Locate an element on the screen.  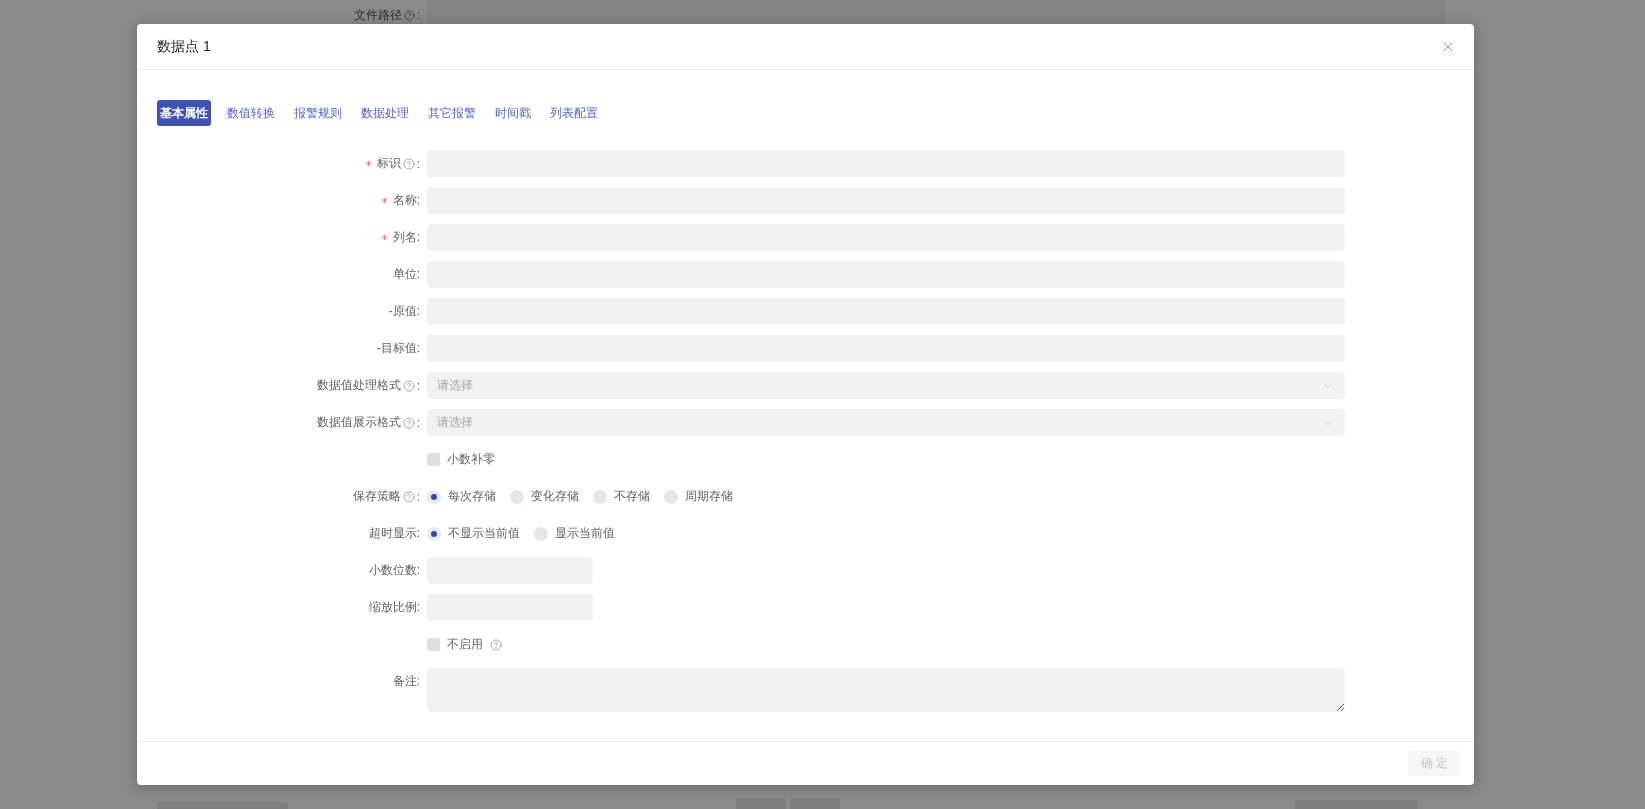
field-label: 文件路径 is located at coordinates (377, 15).